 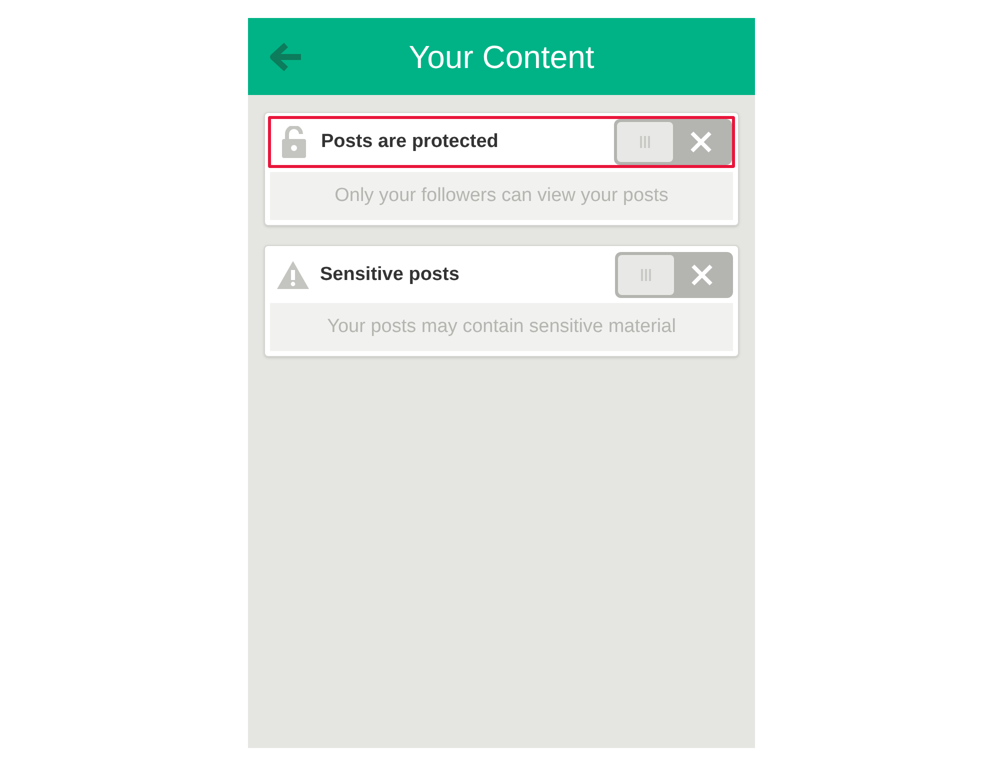 What do you see at coordinates (293, 275) in the screenshot?
I see `warning-icon` at bounding box center [293, 275].